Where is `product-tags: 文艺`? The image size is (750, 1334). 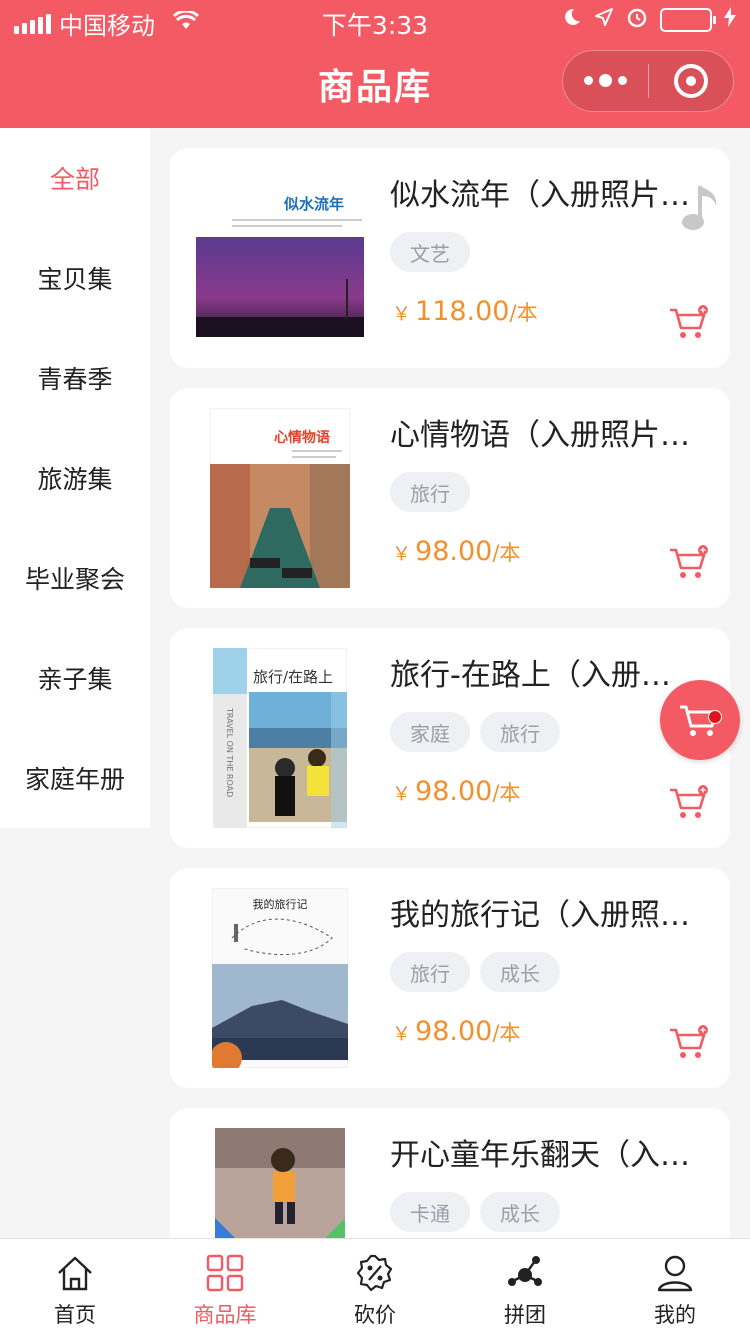 product-tags: 文艺 is located at coordinates (430, 252).